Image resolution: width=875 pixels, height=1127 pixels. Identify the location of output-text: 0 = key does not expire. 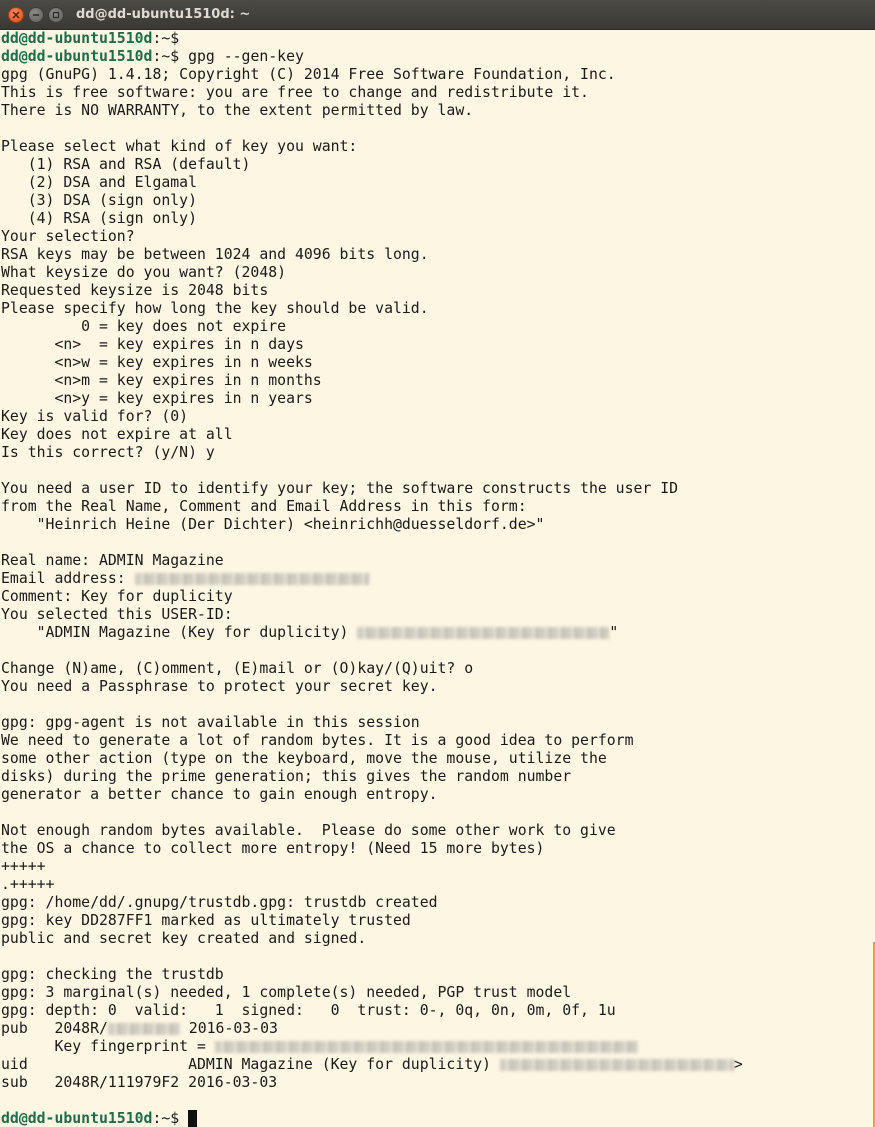
(144, 326).